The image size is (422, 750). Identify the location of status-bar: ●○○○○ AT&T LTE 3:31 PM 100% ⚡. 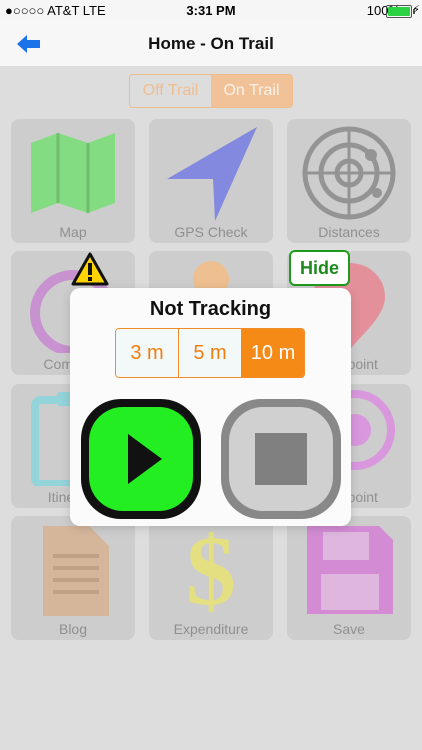
(211, 11).